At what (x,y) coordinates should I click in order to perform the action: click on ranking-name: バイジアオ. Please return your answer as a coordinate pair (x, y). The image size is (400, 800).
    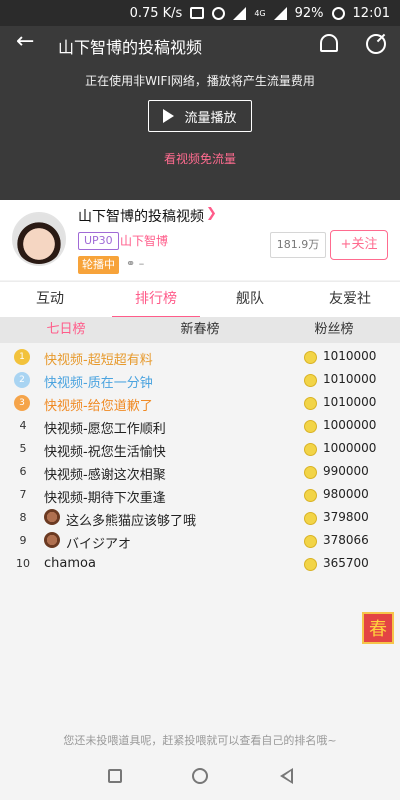
    Looking at the image, I should click on (99, 544).